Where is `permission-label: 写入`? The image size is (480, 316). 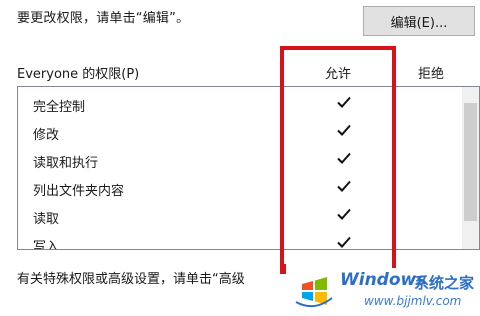
permission-label: 写入 is located at coordinates (46, 245).